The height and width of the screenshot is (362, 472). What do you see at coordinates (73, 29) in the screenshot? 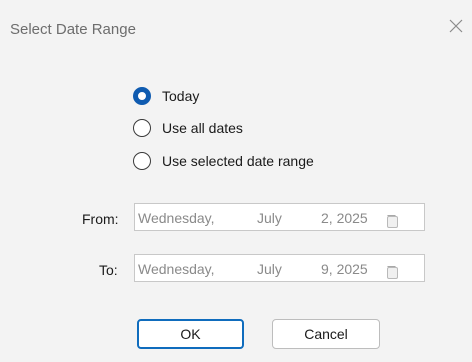
I see `dialog-title: Select Date Range` at bounding box center [73, 29].